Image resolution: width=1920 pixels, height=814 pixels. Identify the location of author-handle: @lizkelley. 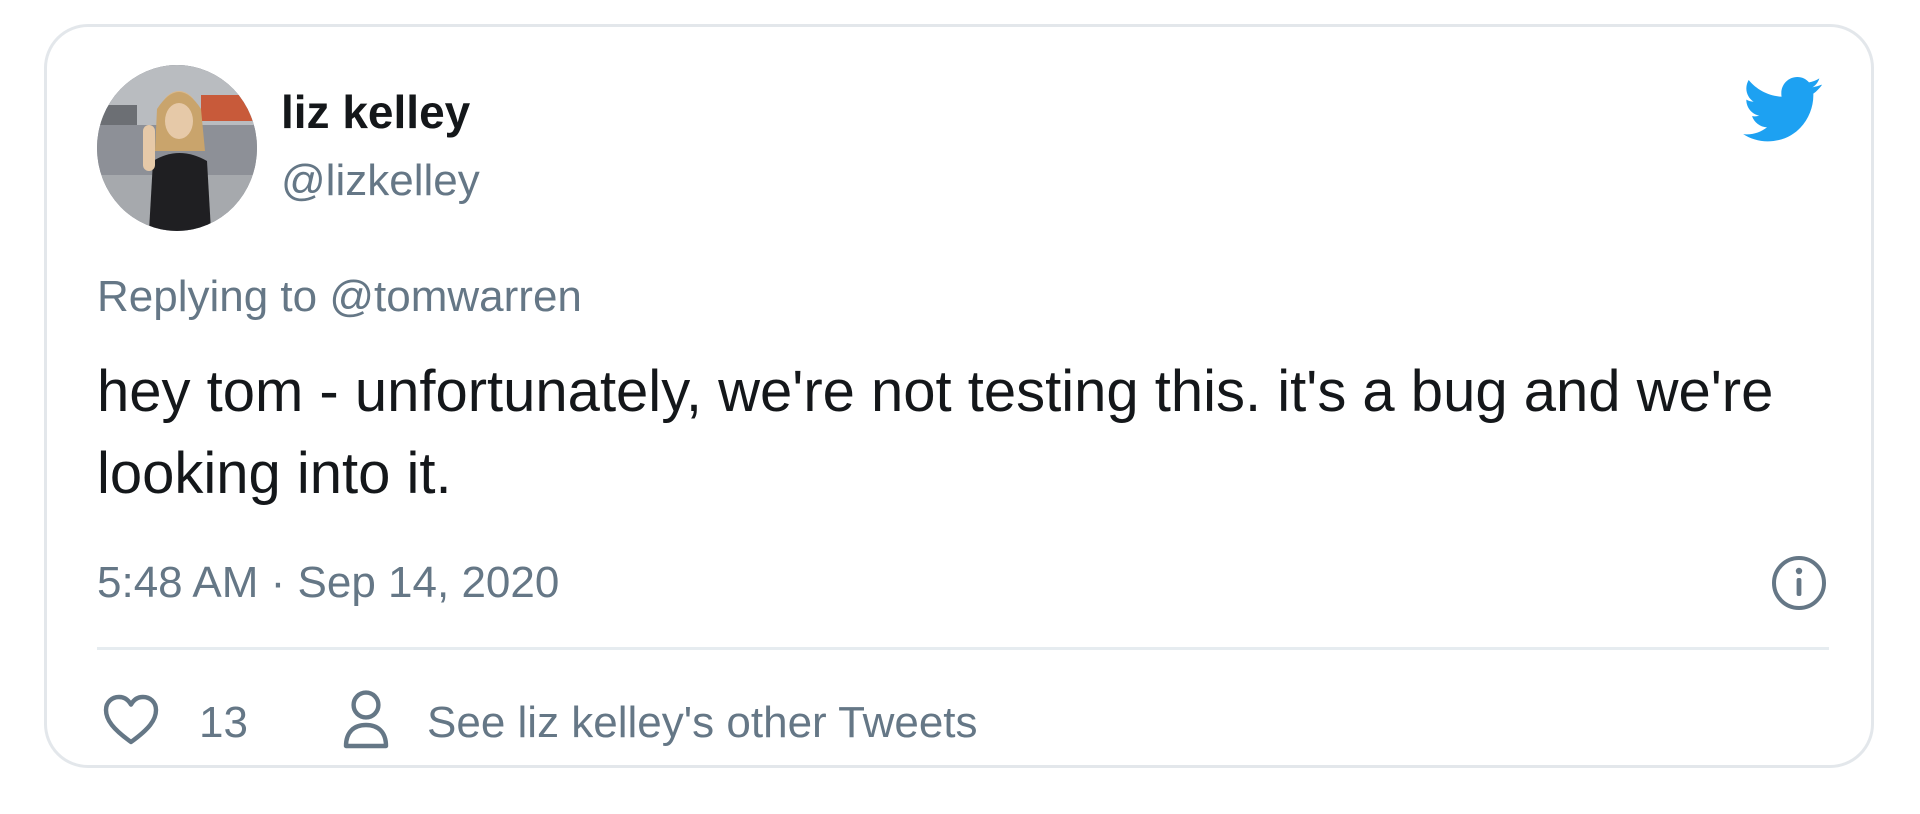
(380, 181).